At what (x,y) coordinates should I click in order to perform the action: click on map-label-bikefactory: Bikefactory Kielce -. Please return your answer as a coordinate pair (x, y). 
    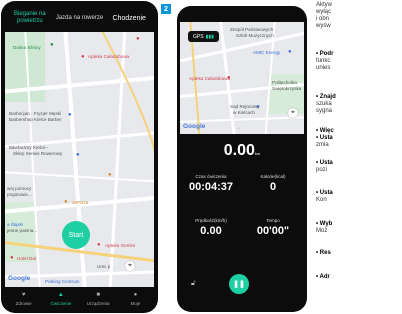
    Looking at the image, I should click on (29, 147).